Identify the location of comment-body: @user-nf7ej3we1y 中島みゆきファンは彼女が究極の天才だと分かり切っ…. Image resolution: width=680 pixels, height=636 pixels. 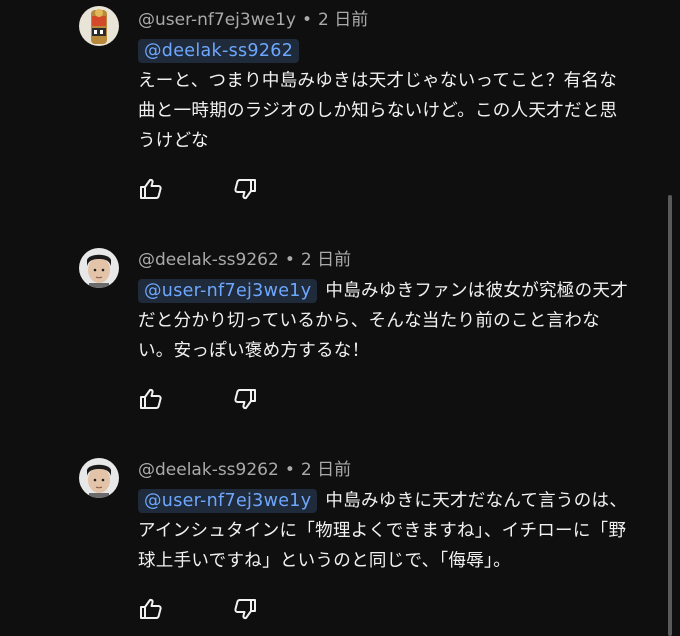
(385, 321).